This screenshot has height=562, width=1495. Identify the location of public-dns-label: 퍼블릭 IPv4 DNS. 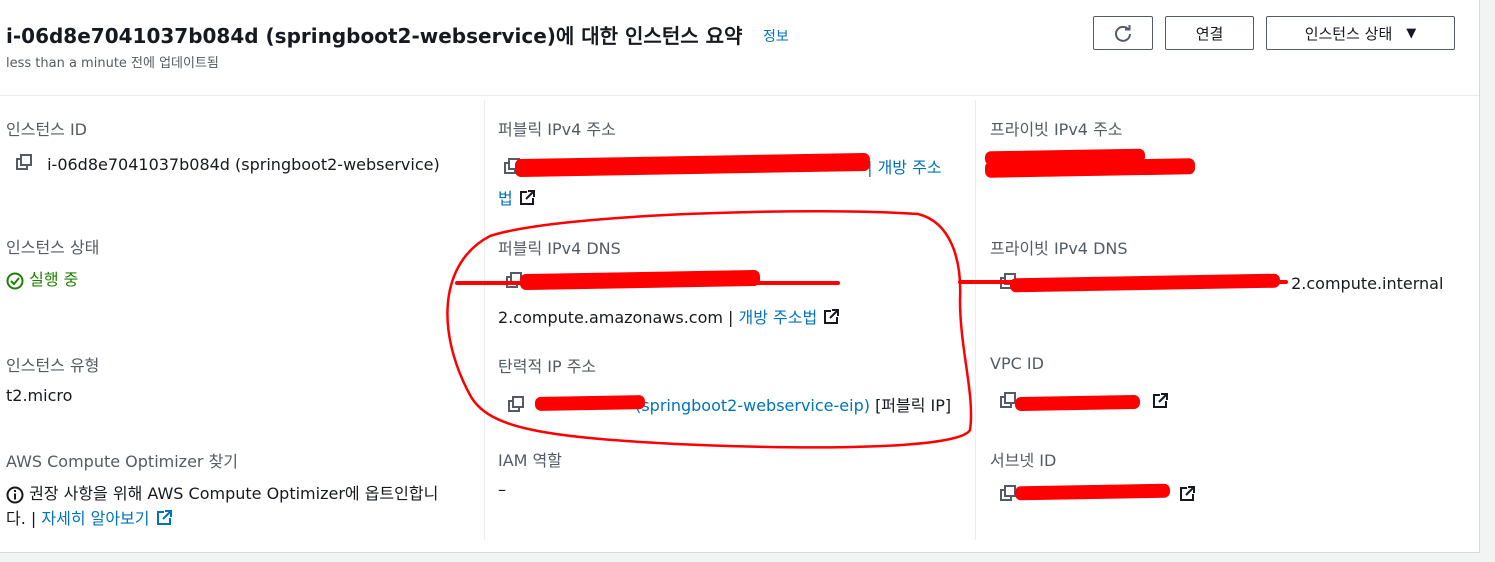
(559, 248).